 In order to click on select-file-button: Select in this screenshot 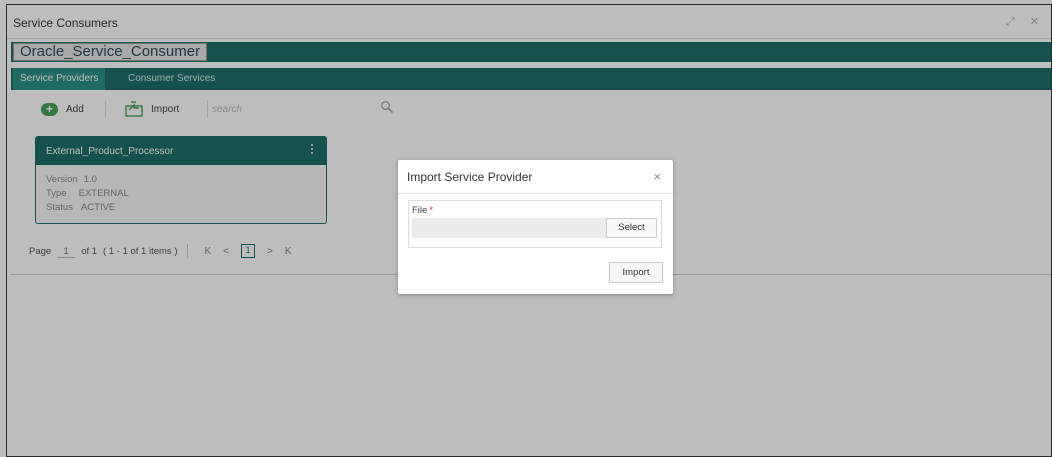, I will do `click(631, 228)`.